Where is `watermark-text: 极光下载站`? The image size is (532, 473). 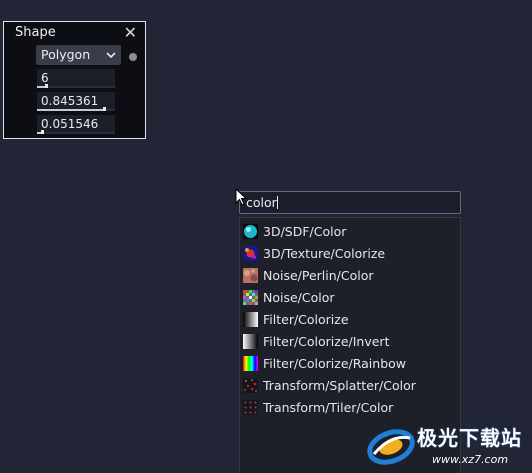 watermark-text: 极光下载站 is located at coordinates (469, 438).